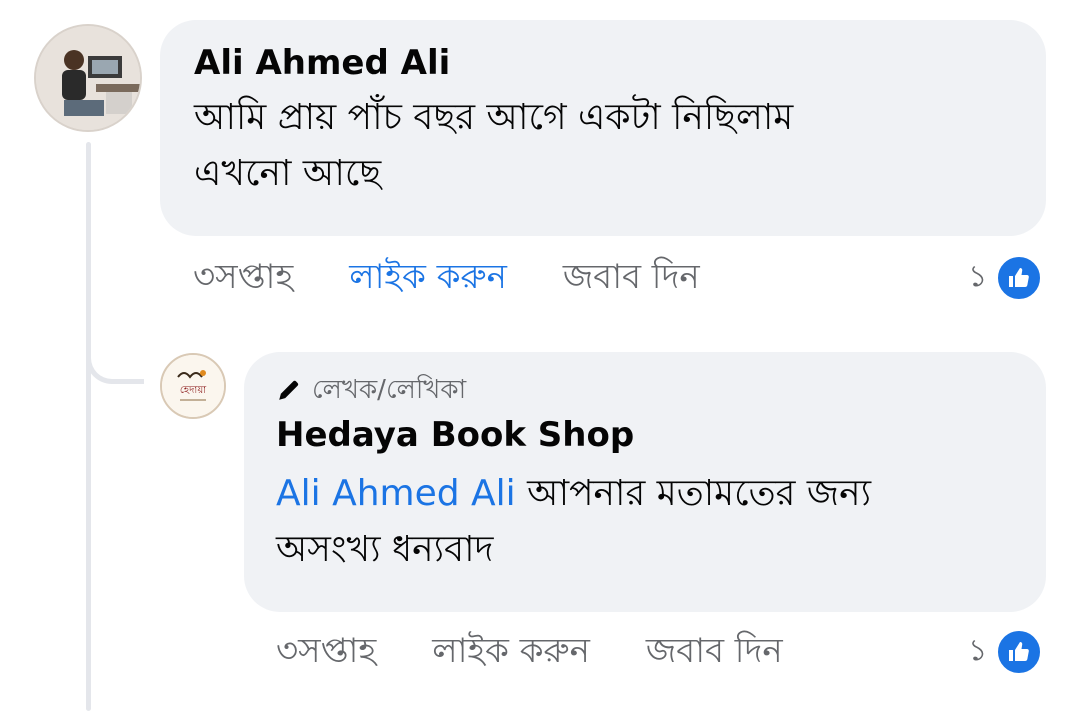 The width and height of the screenshot is (1080, 711). Describe the element at coordinates (115, 362) in the screenshot. I see `reply-connector` at that location.